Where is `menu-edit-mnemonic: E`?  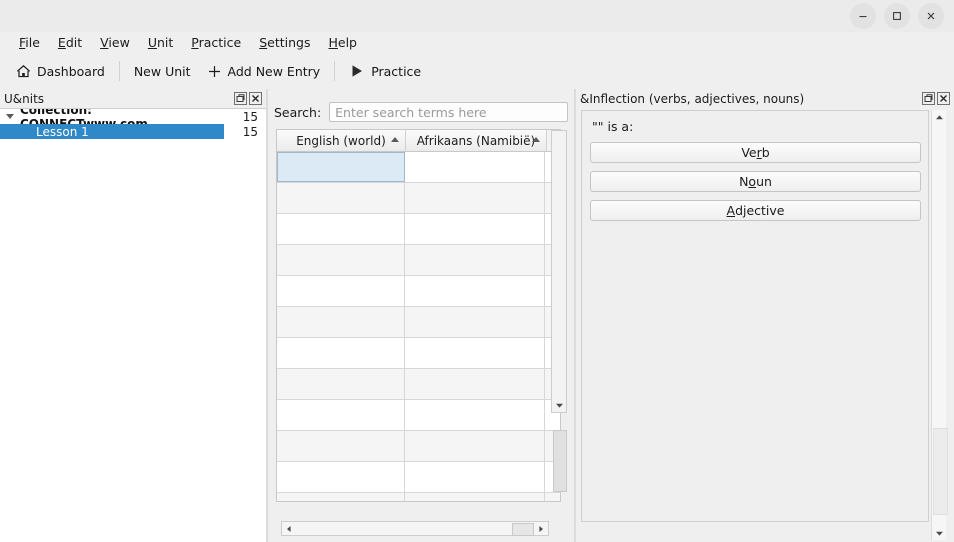 menu-edit-mnemonic: E is located at coordinates (61, 42).